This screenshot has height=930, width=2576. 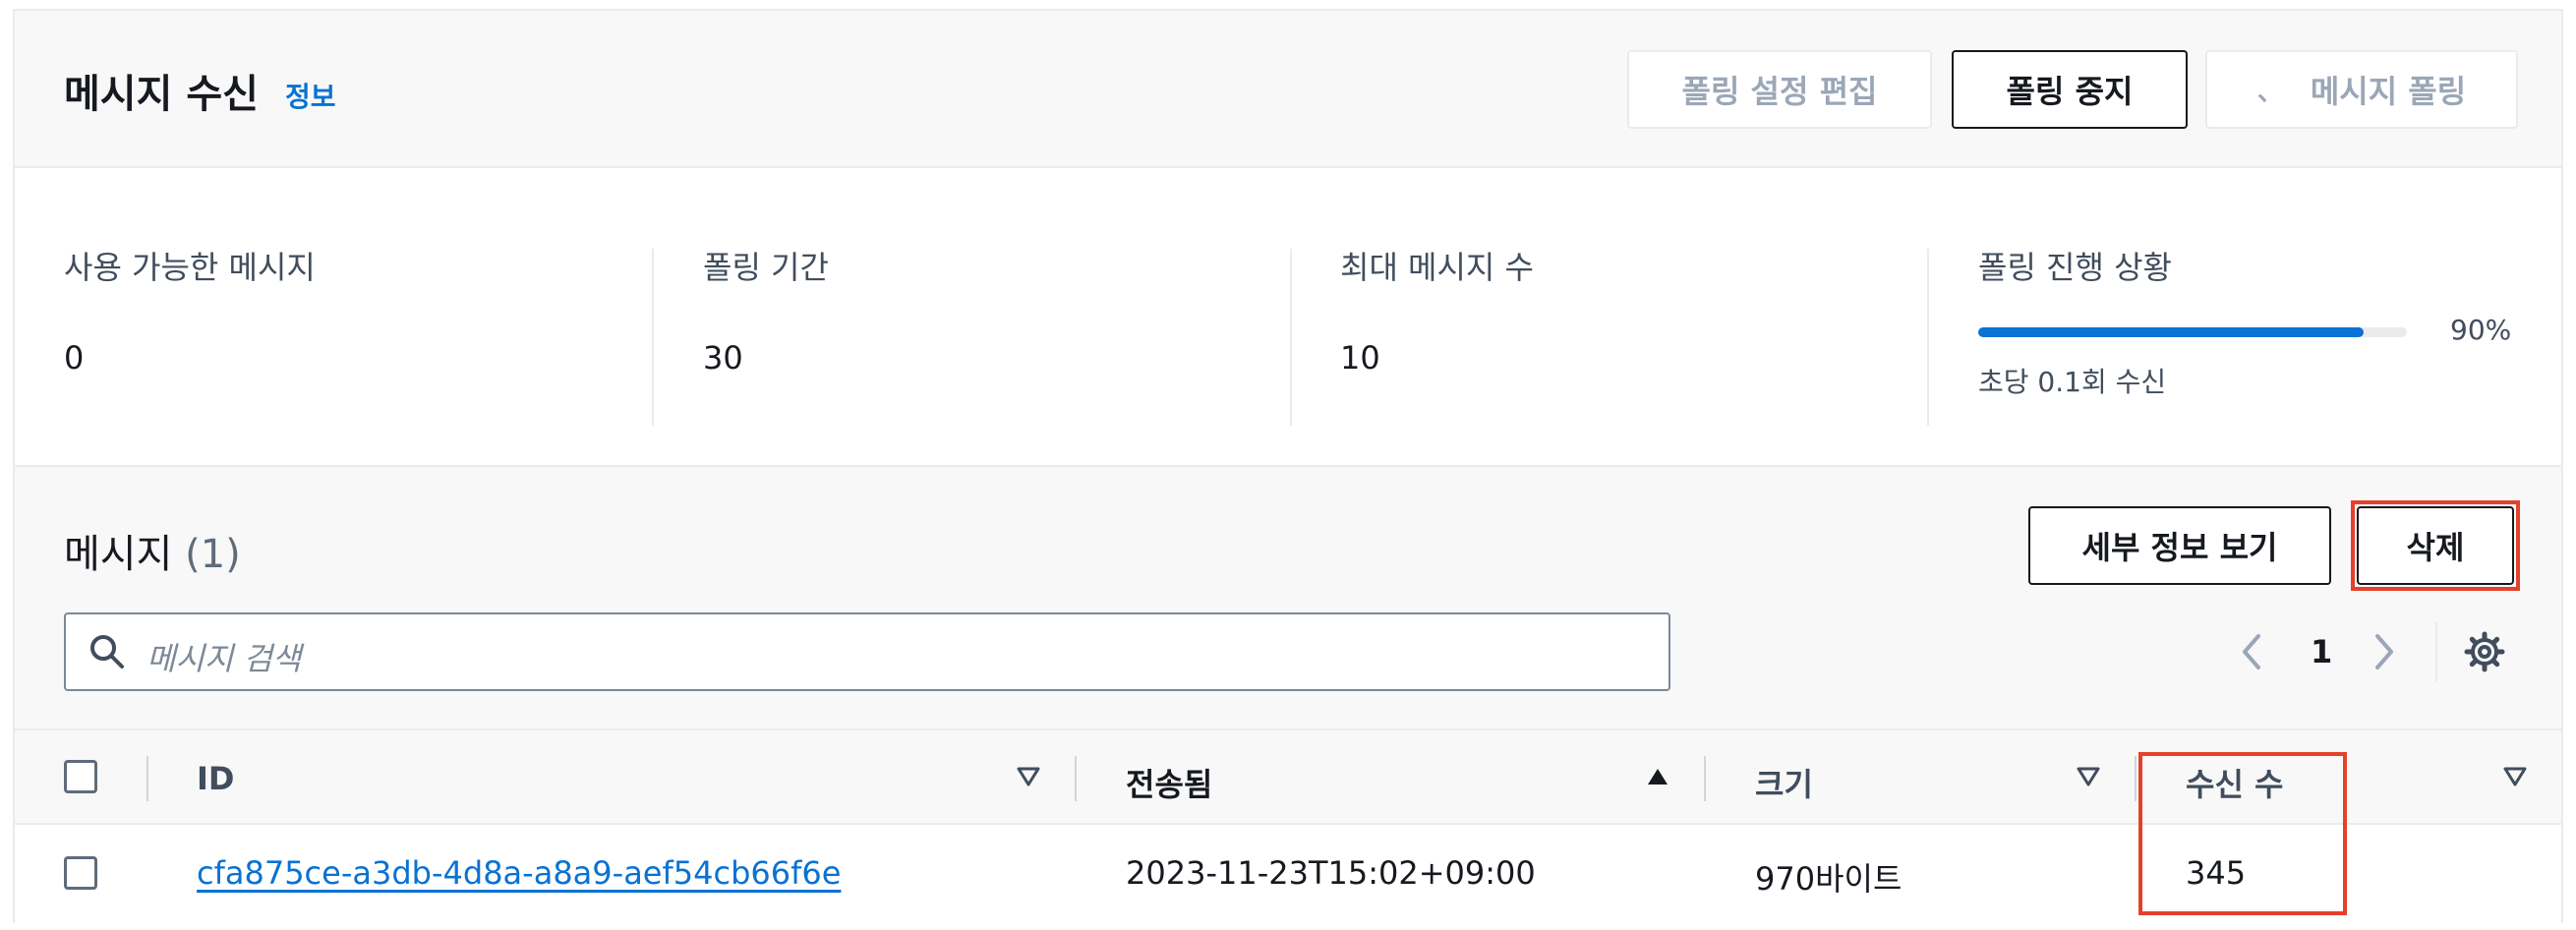 What do you see at coordinates (1437, 267) in the screenshot?
I see `stat-label: 최대 메시지 수` at bounding box center [1437, 267].